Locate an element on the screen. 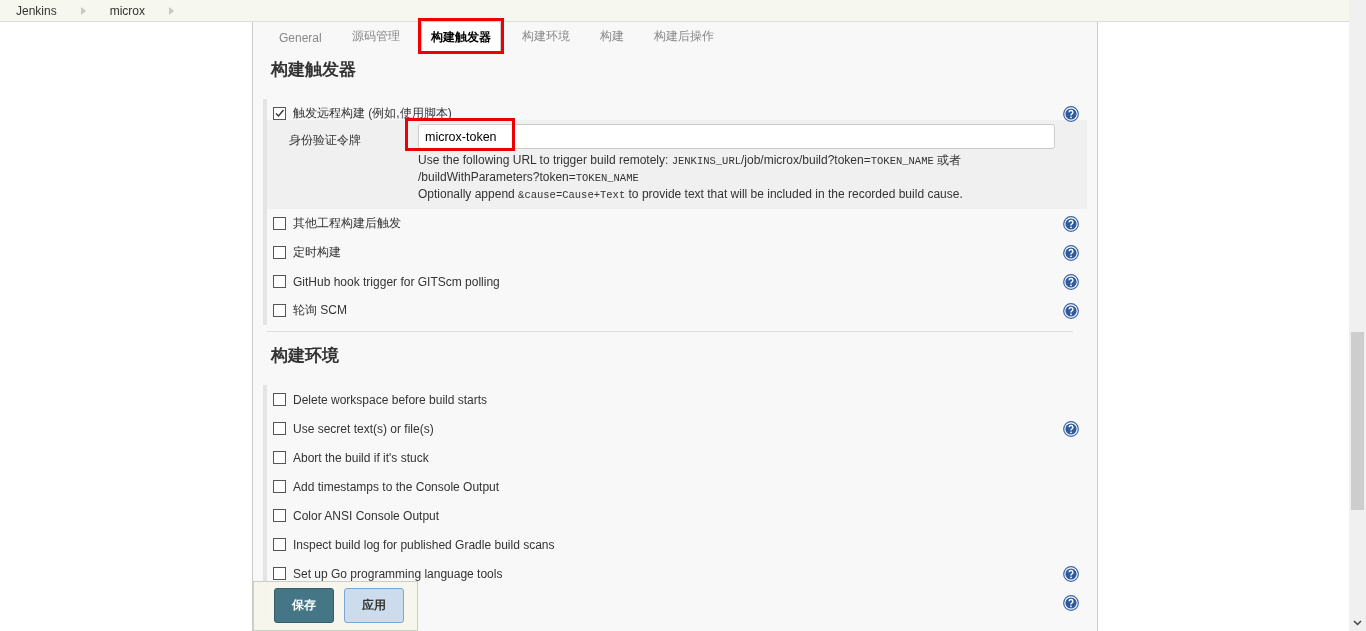 The height and width of the screenshot is (631, 1366). section-title: 构建触发器 is located at coordinates (314, 70).